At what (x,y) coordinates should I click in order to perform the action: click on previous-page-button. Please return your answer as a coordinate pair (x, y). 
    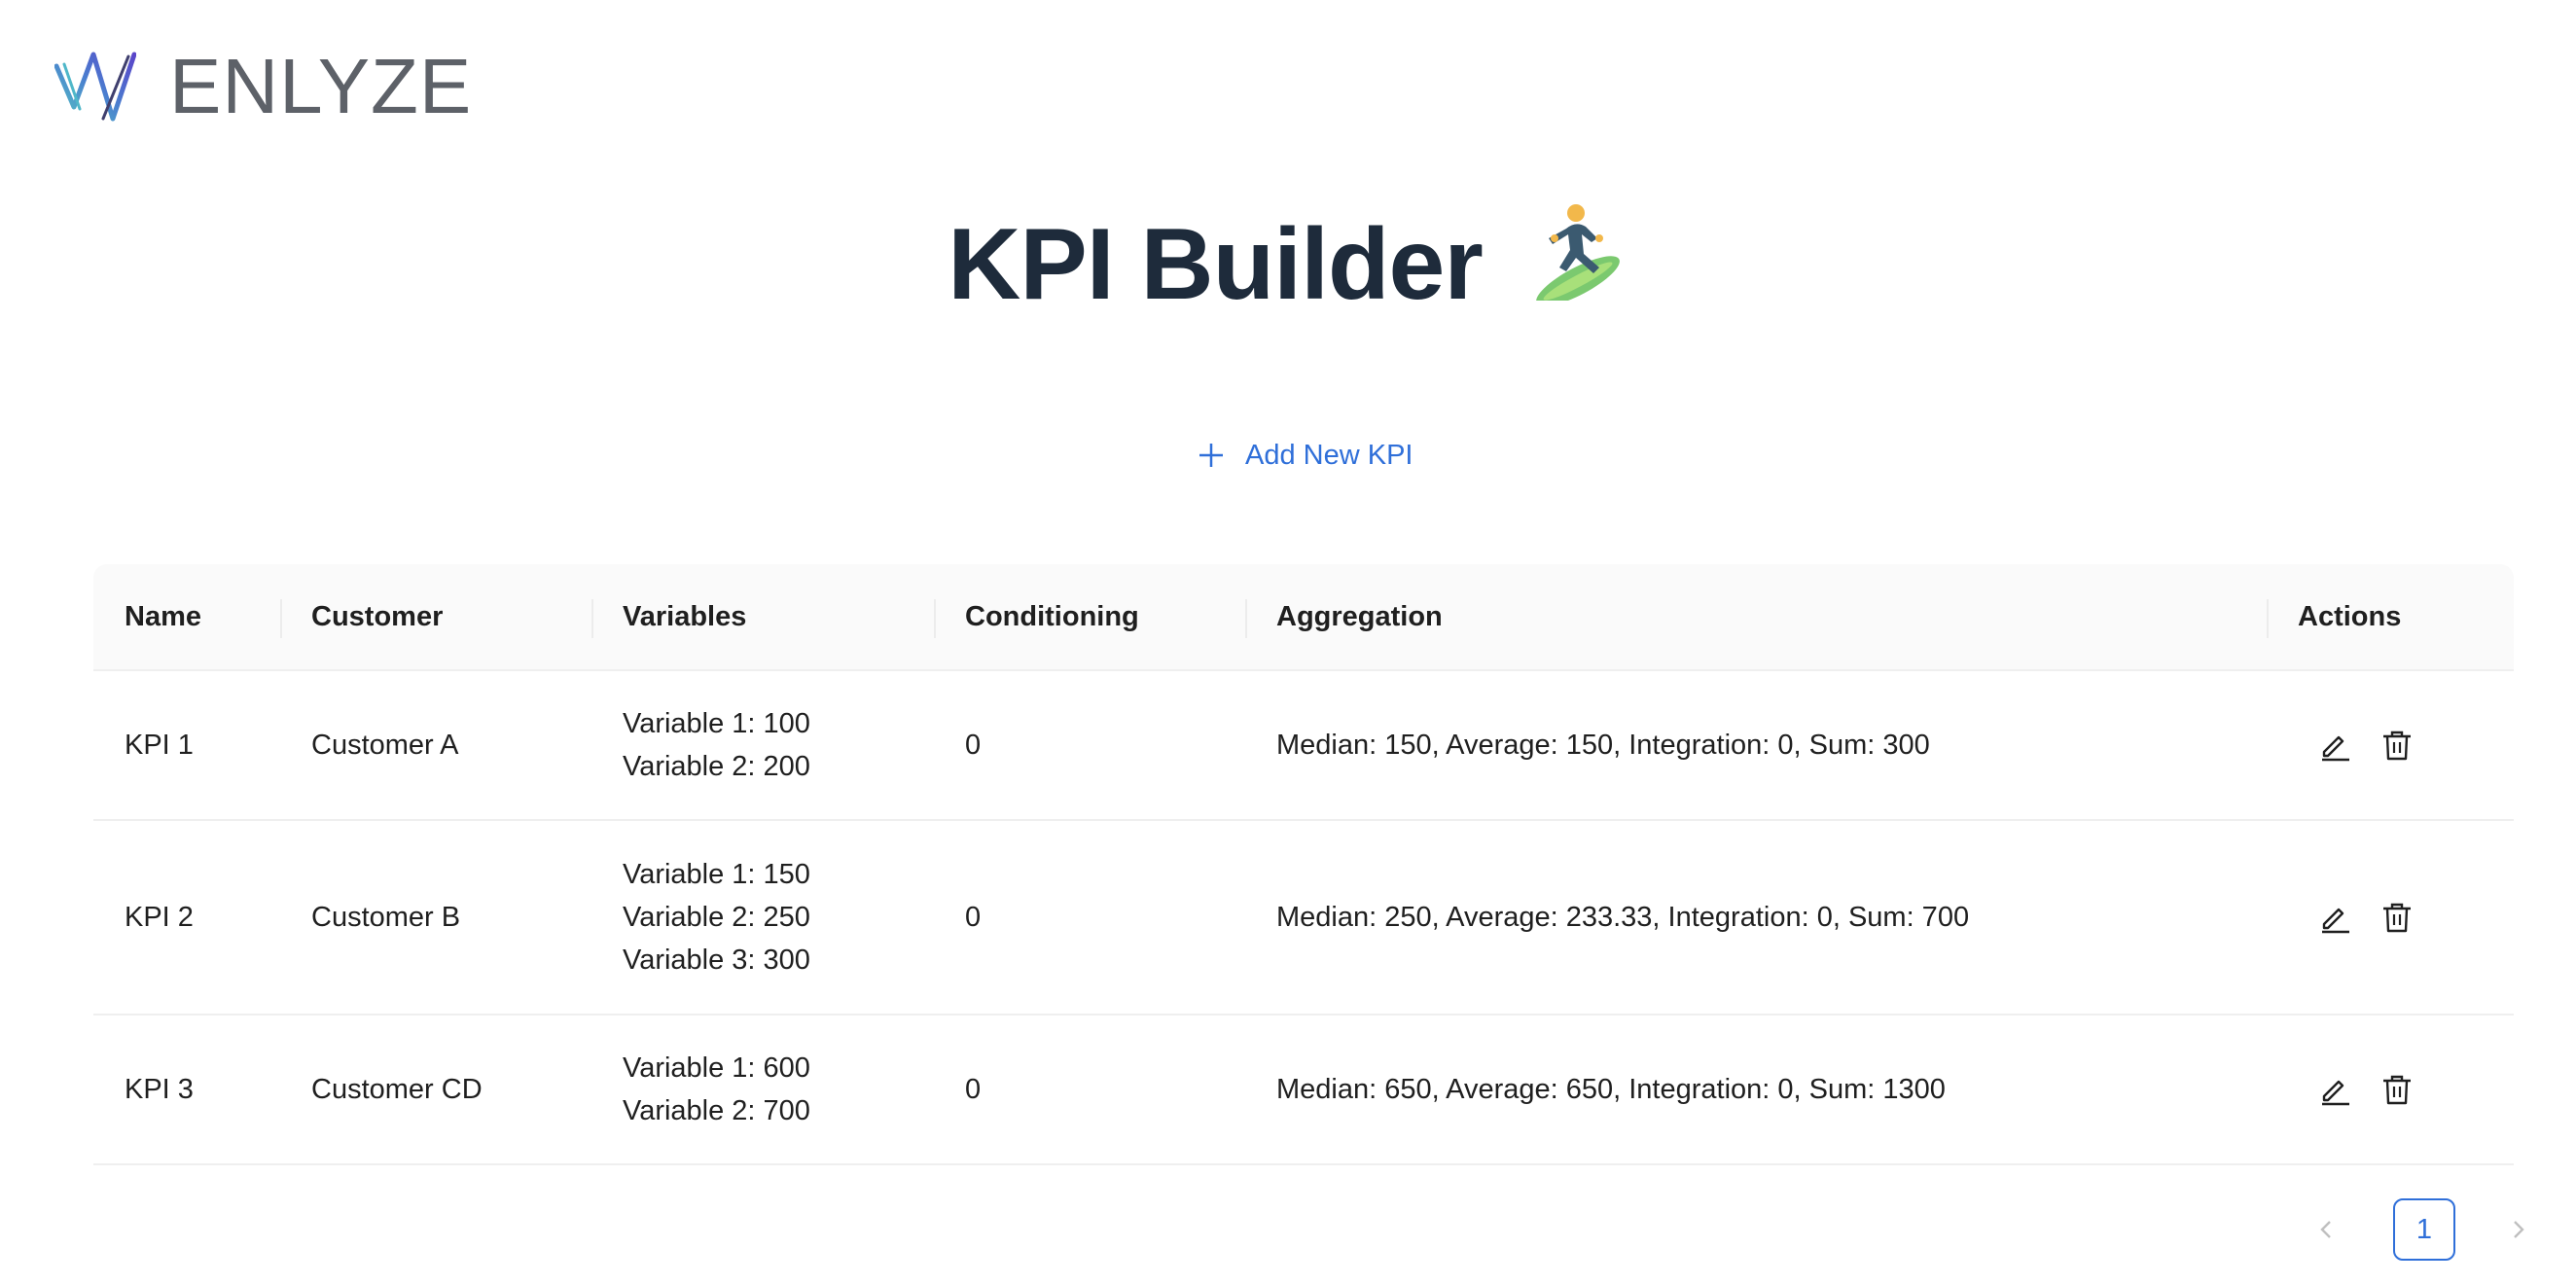
    Looking at the image, I should click on (2327, 1229).